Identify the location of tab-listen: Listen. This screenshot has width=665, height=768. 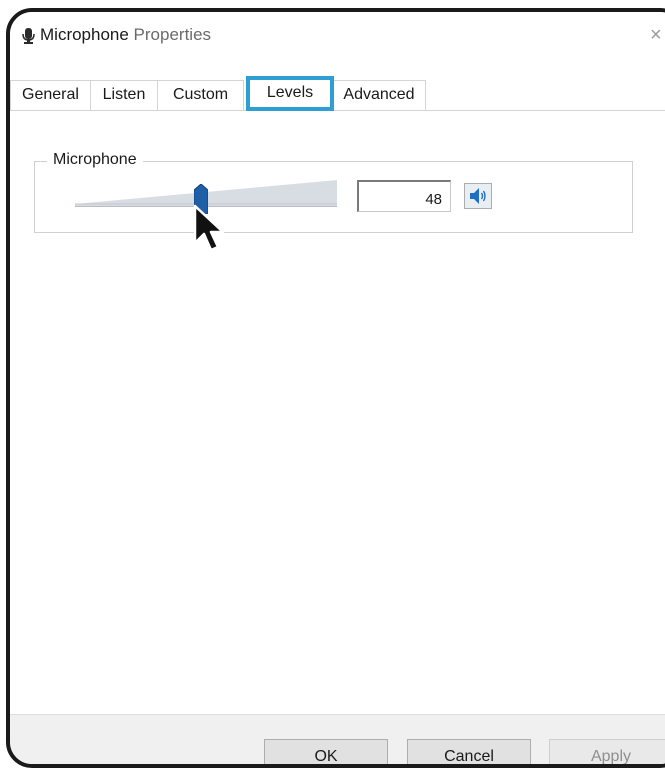
(124, 95).